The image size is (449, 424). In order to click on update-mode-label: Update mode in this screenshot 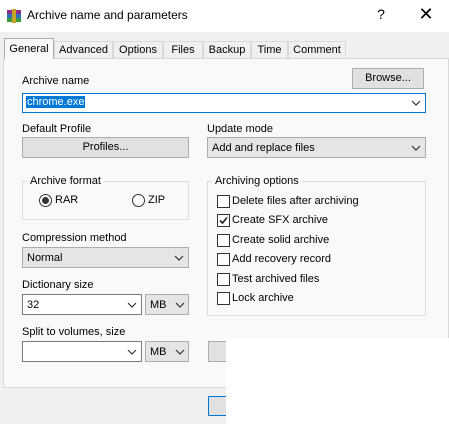, I will do `click(240, 129)`.